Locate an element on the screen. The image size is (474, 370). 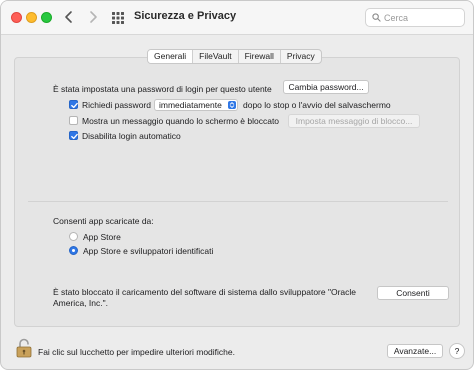
disable-auto-login-label: Disabilita login automatico is located at coordinates (131, 136).